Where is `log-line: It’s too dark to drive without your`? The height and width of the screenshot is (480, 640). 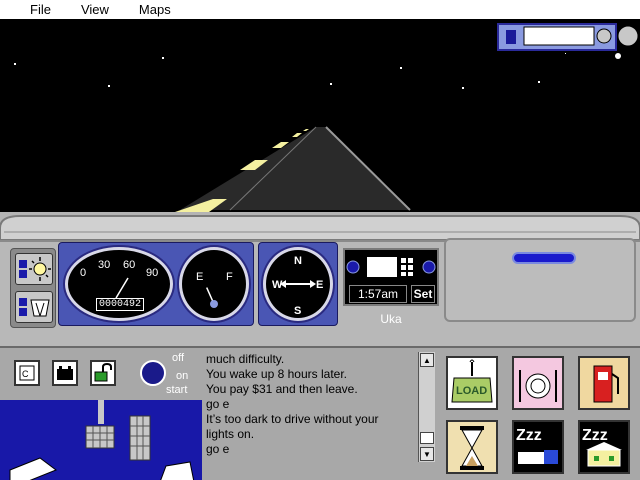
log-line: It’s too dark to drive without your is located at coordinates (292, 419).